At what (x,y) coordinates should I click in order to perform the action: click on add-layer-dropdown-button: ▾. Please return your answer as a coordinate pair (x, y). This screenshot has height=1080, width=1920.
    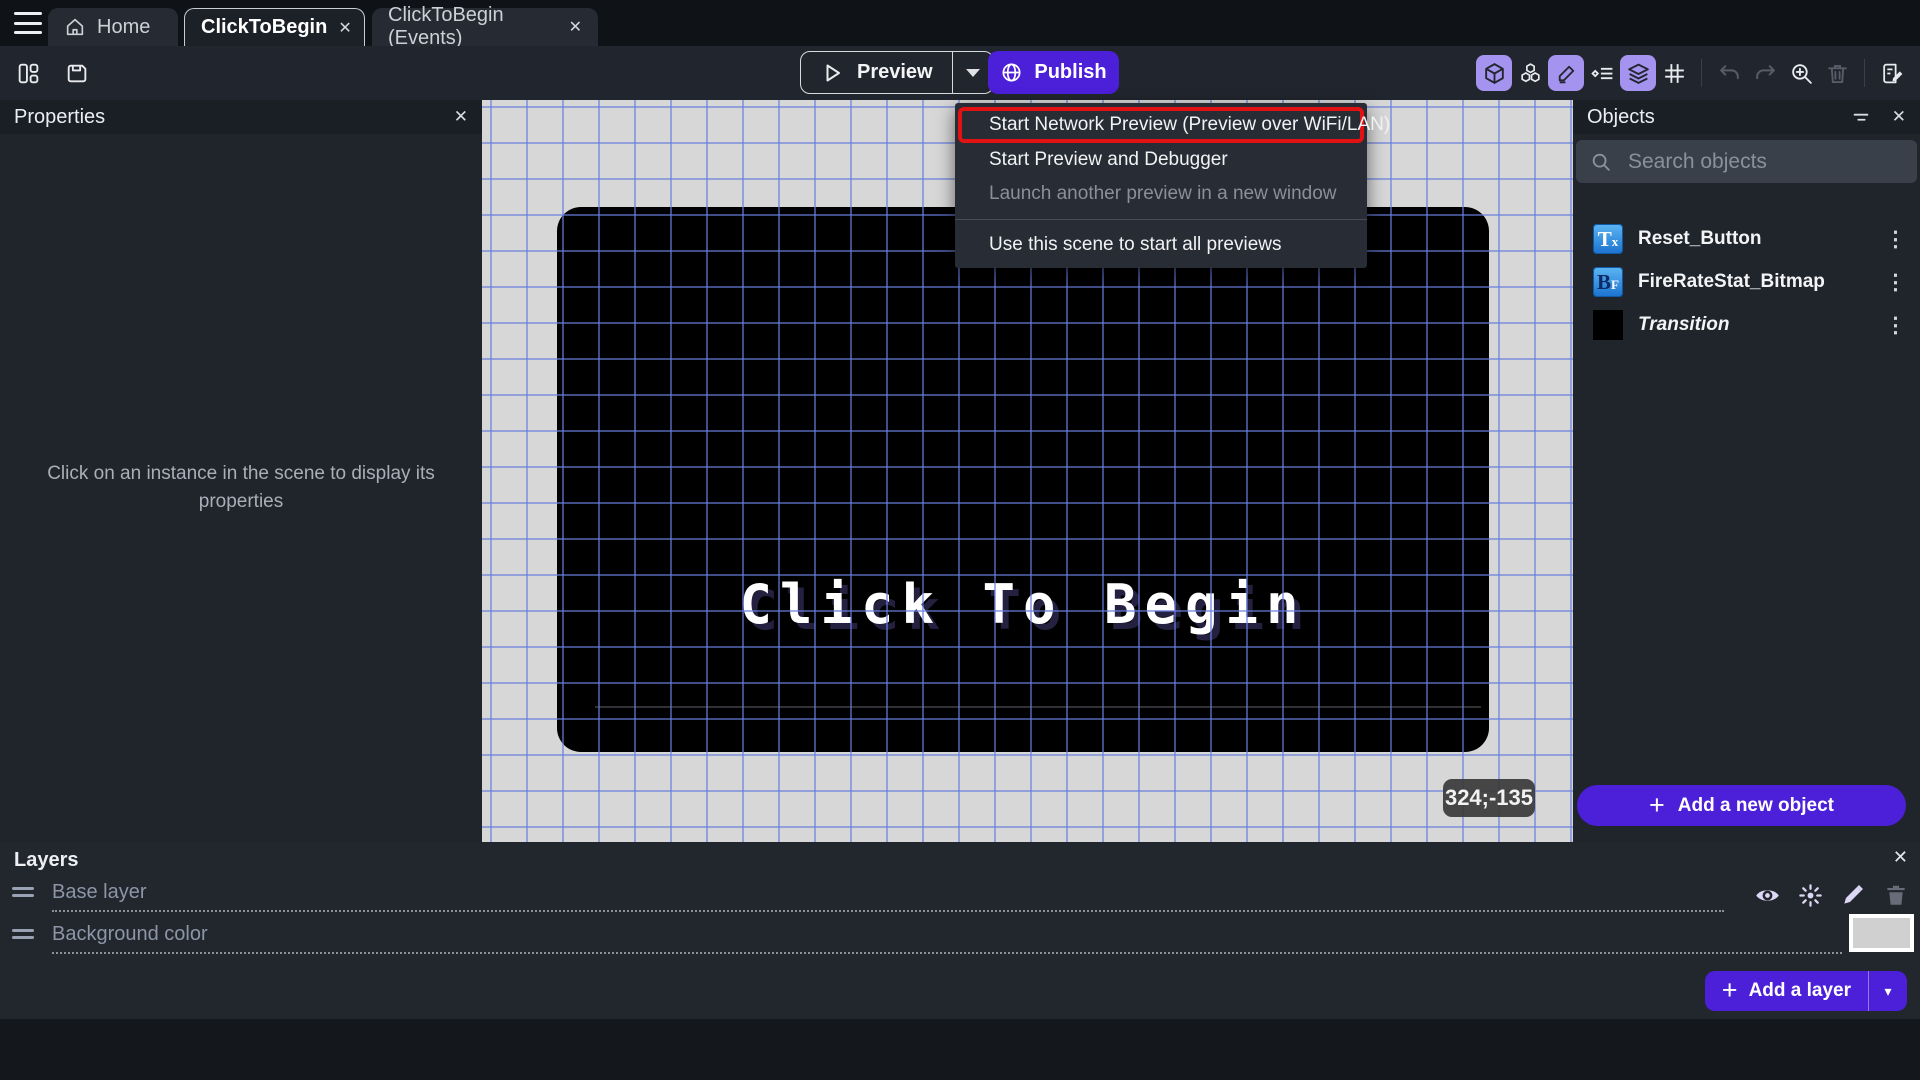
    Looking at the image, I should click on (1887, 991).